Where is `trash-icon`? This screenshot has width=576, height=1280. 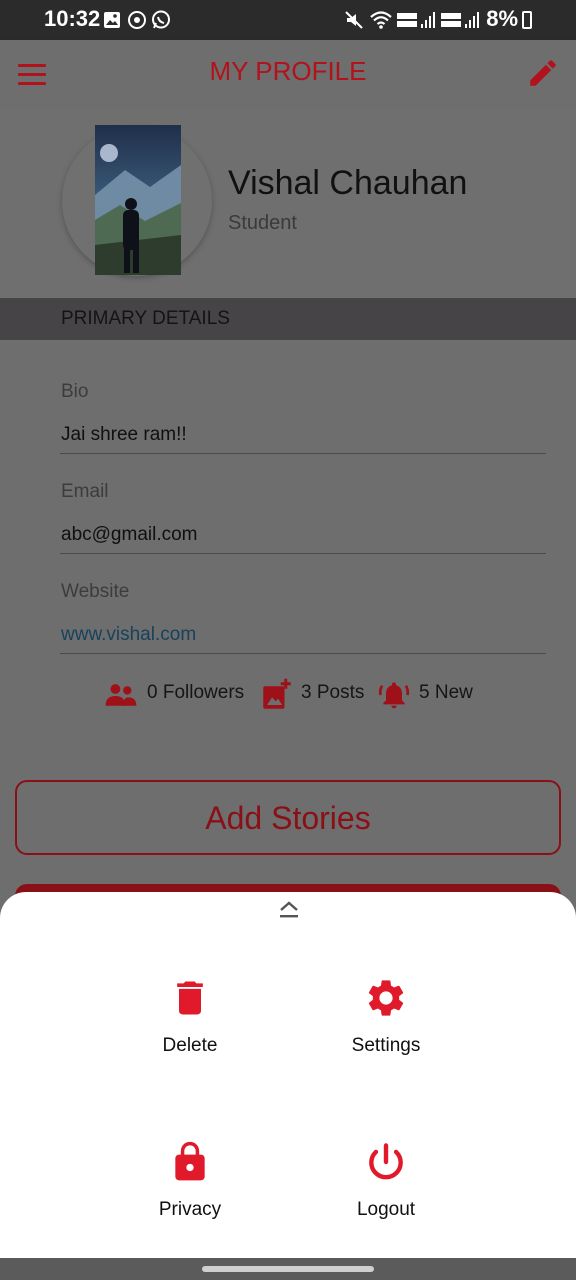 trash-icon is located at coordinates (190, 998).